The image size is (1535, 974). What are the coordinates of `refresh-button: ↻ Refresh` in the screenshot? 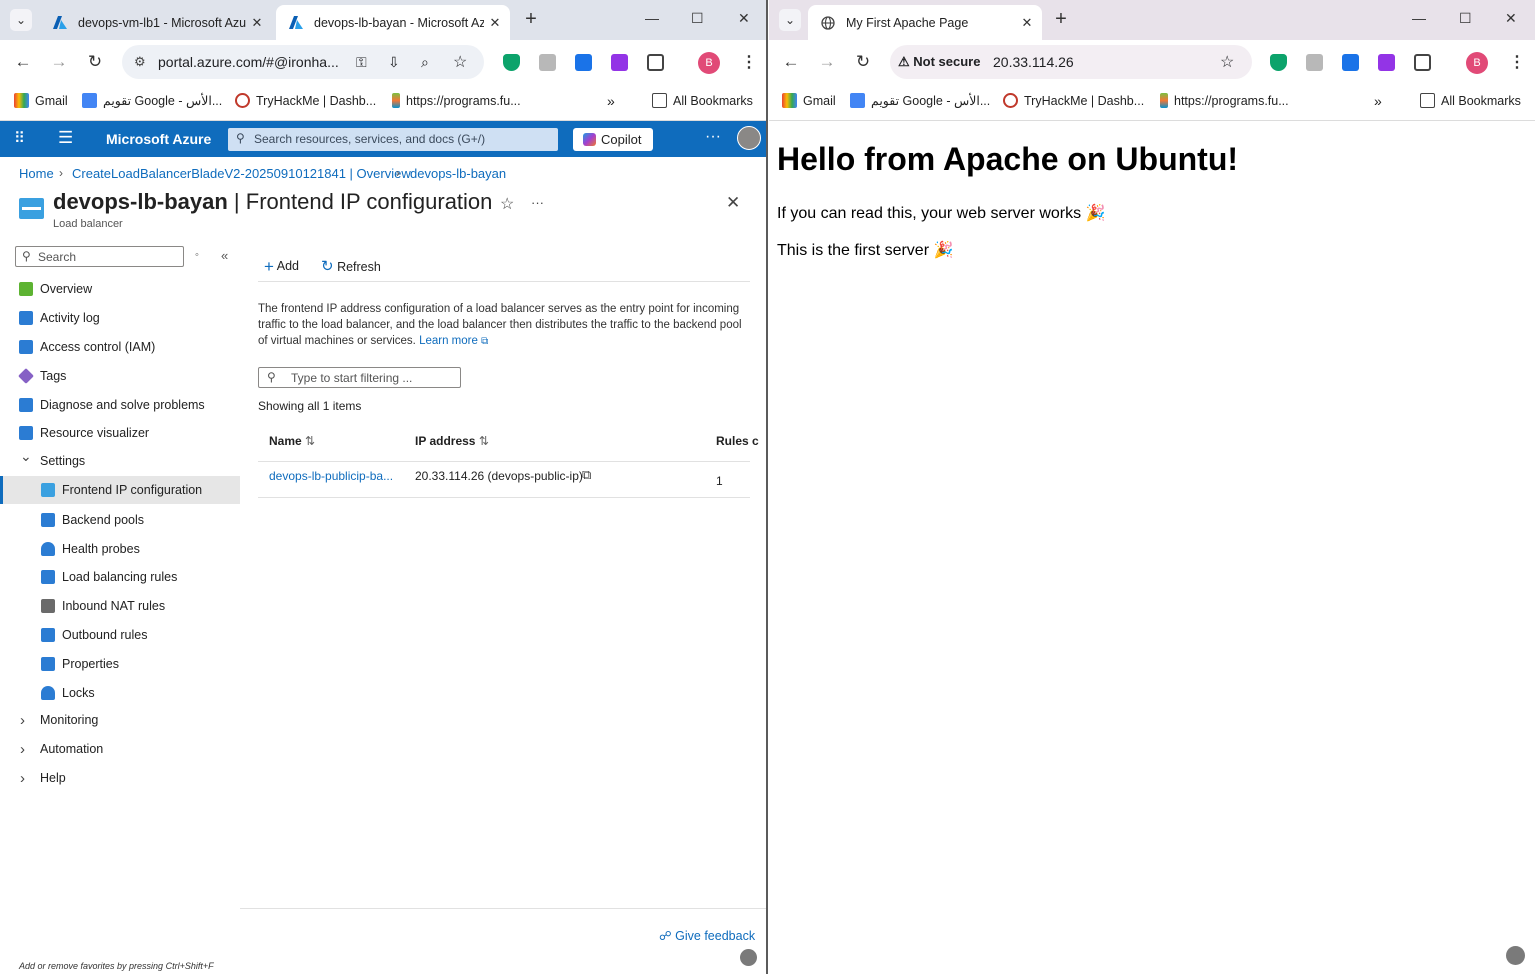 It's located at (351, 266).